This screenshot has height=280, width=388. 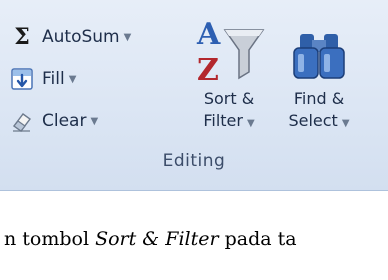 What do you see at coordinates (22, 79) in the screenshot?
I see `fill-down-icon` at bounding box center [22, 79].